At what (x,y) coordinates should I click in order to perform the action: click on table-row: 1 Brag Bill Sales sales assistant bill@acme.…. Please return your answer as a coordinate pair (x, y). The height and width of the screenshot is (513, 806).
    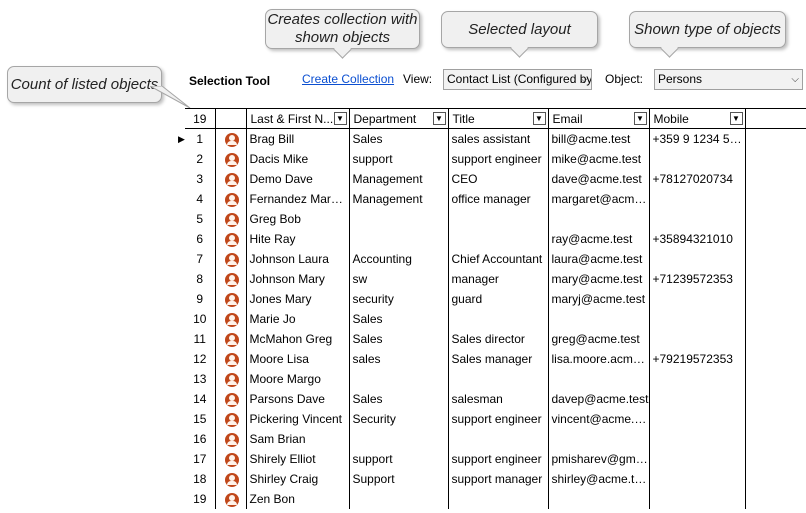
    Looking at the image, I should click on (495, 138).